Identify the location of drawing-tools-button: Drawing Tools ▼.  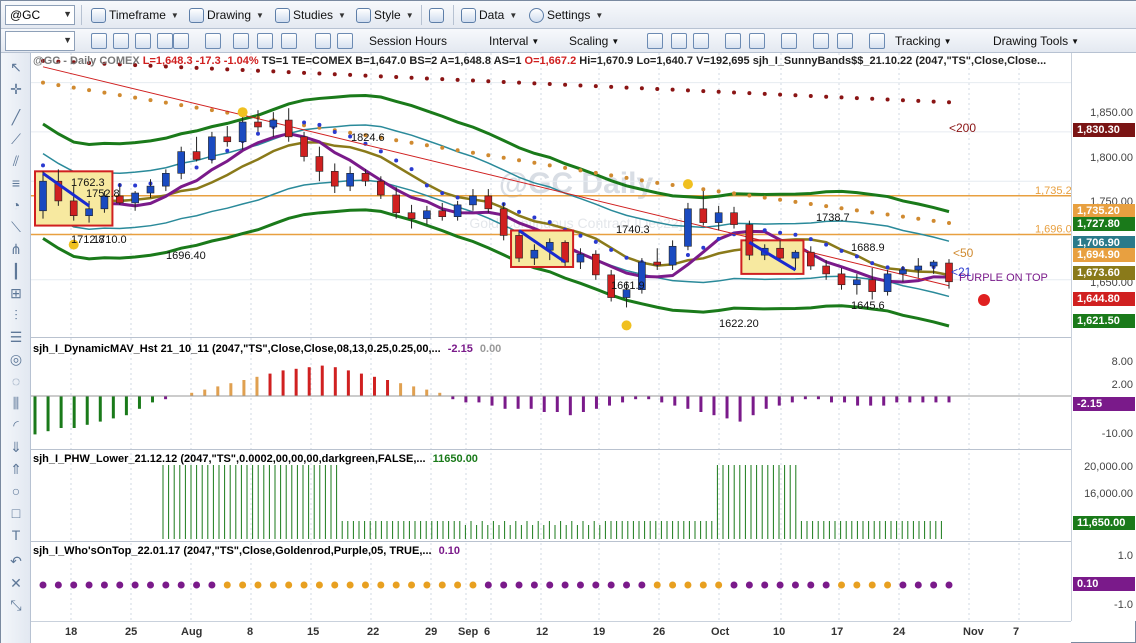
(1036, 41).